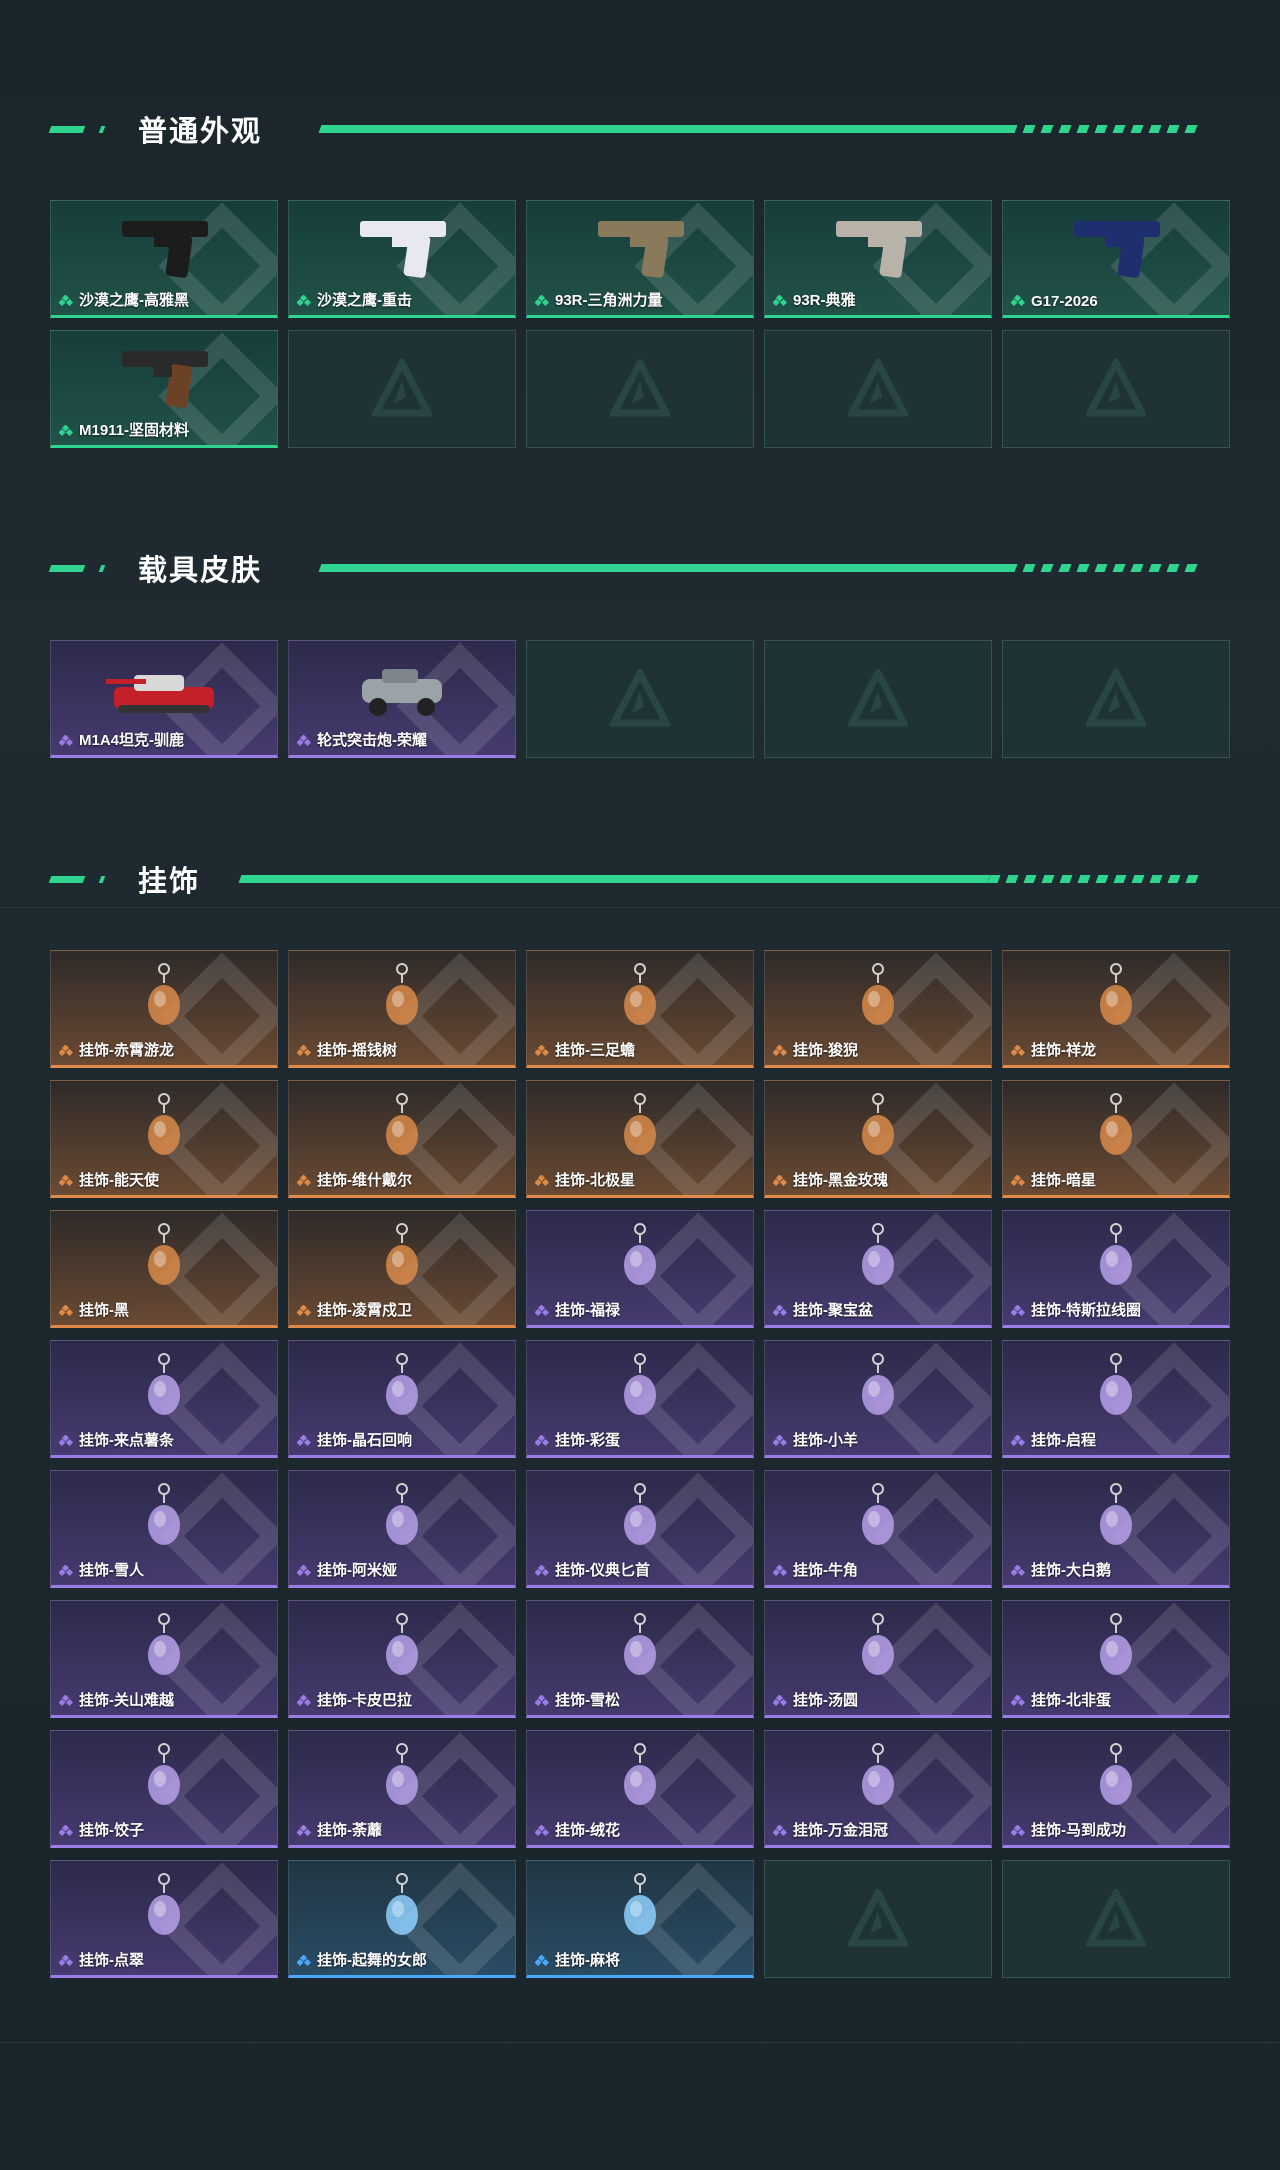 The image size is (1280, 2170). Describe the element at coordinates (1116, 1659) in the screenshot. I see `charm-card: 挂饰-北非蛋` at that location.